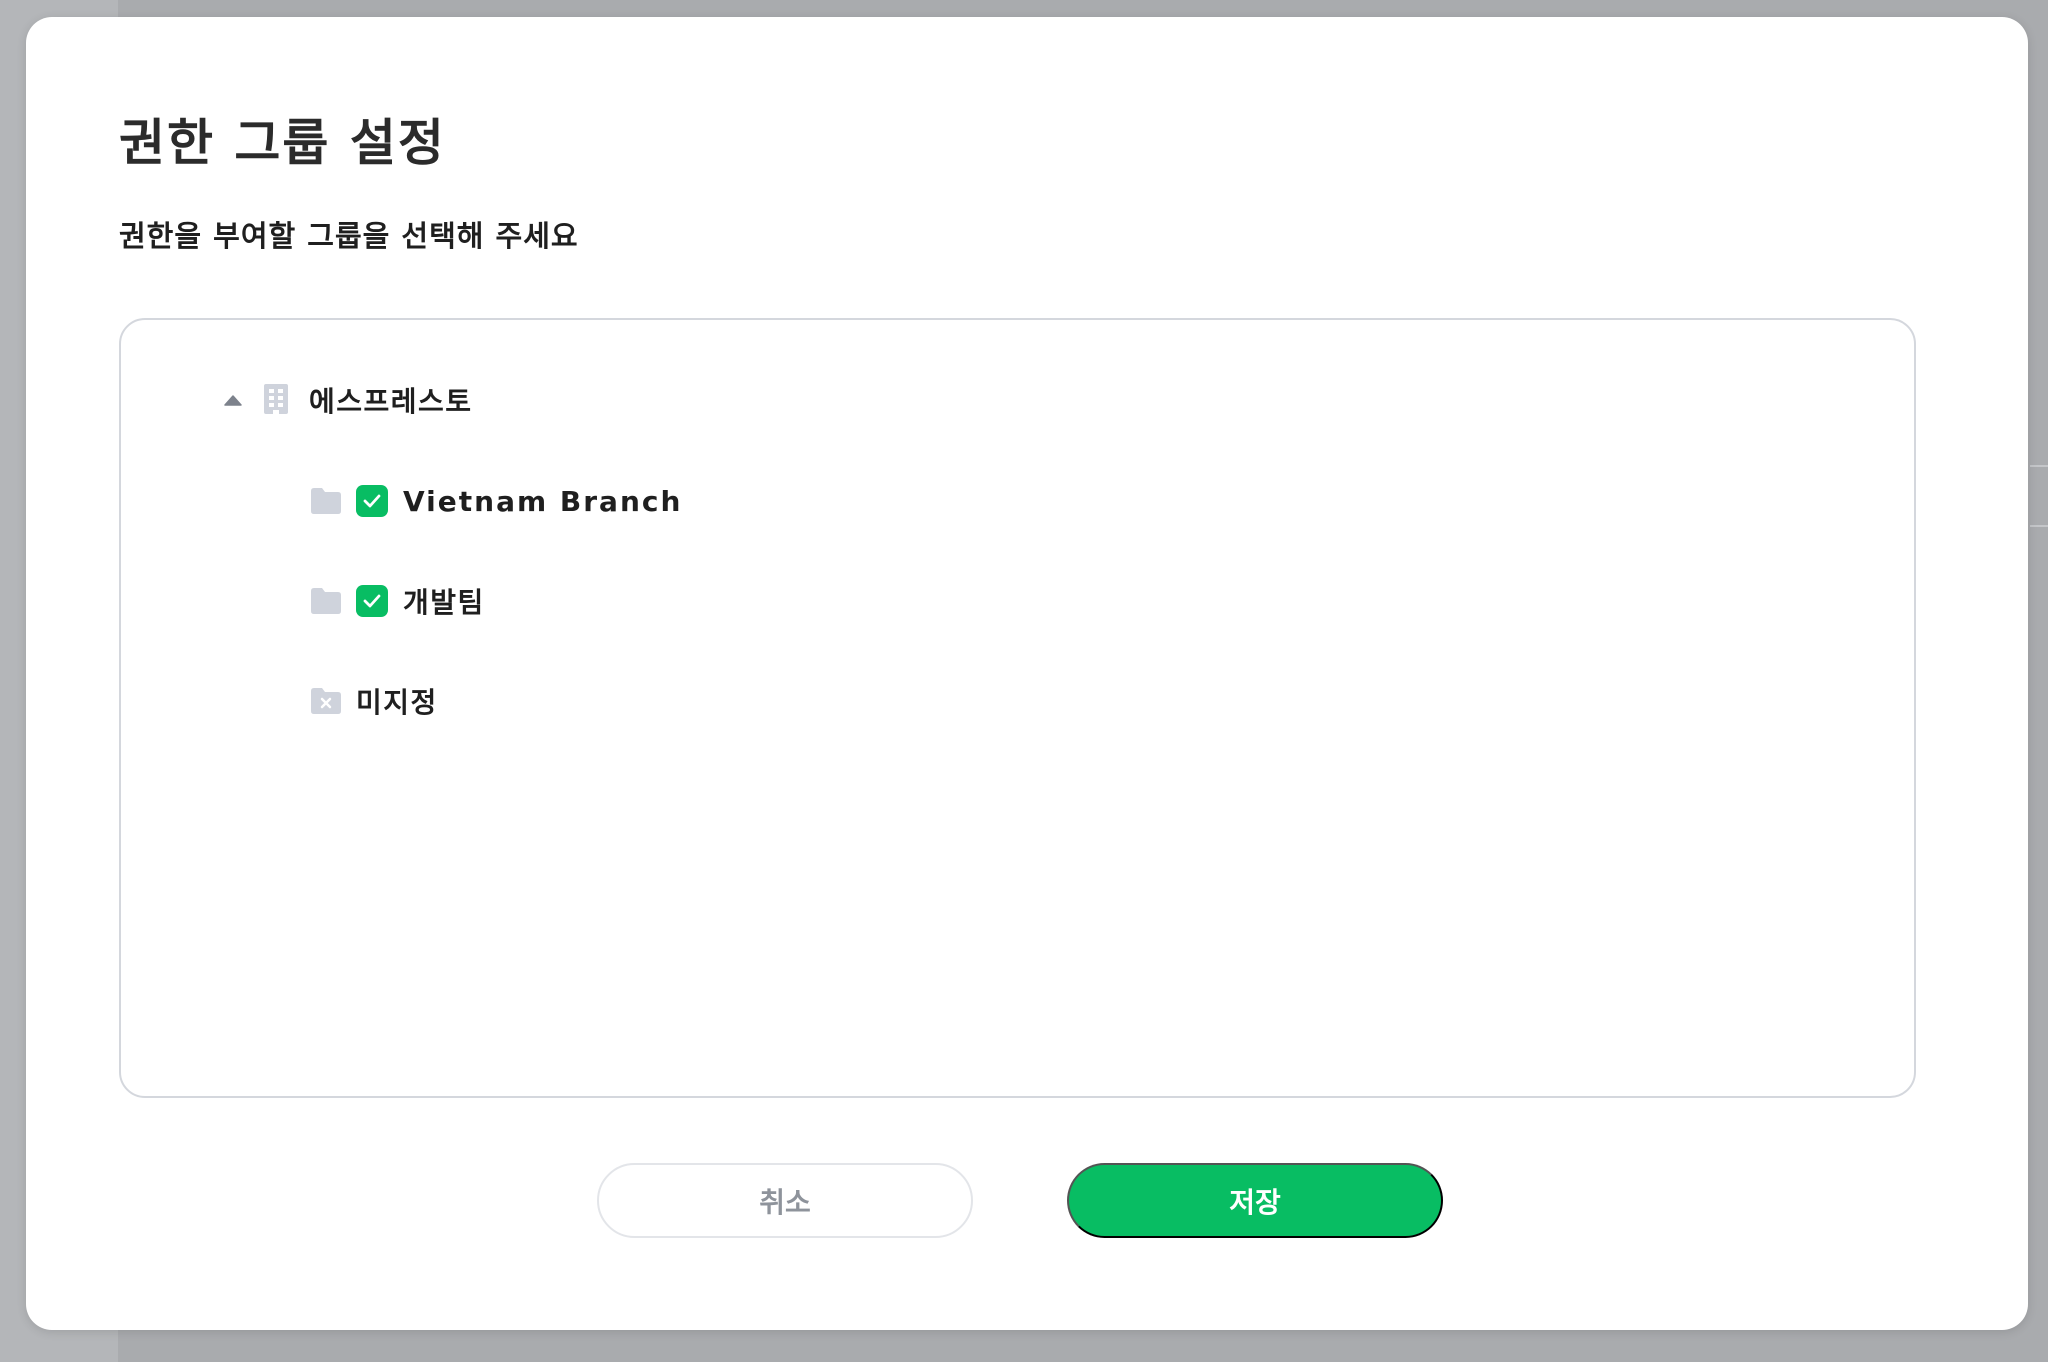  I want to click on tree-item-label: 개발팀, so click(444, 602).